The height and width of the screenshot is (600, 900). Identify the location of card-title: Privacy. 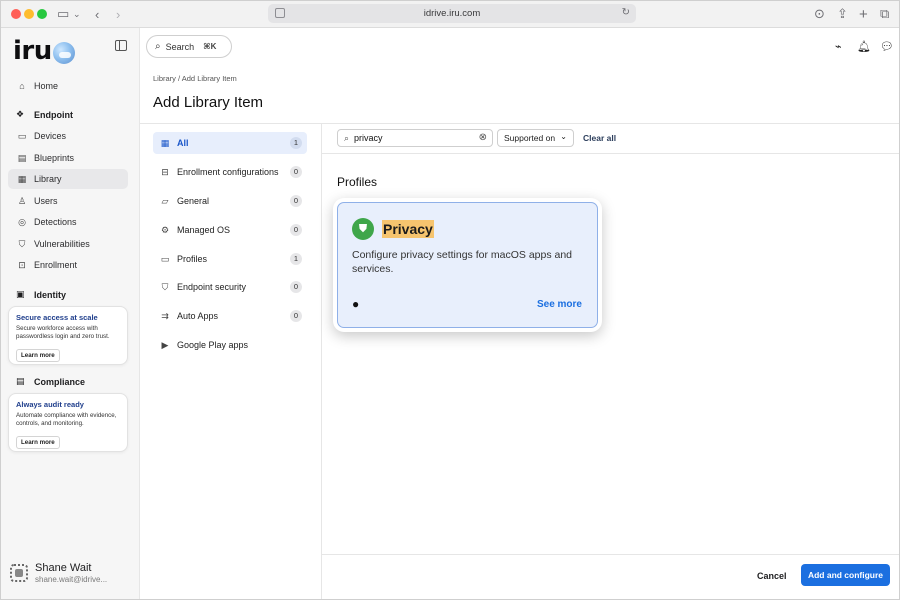
(408, 229).